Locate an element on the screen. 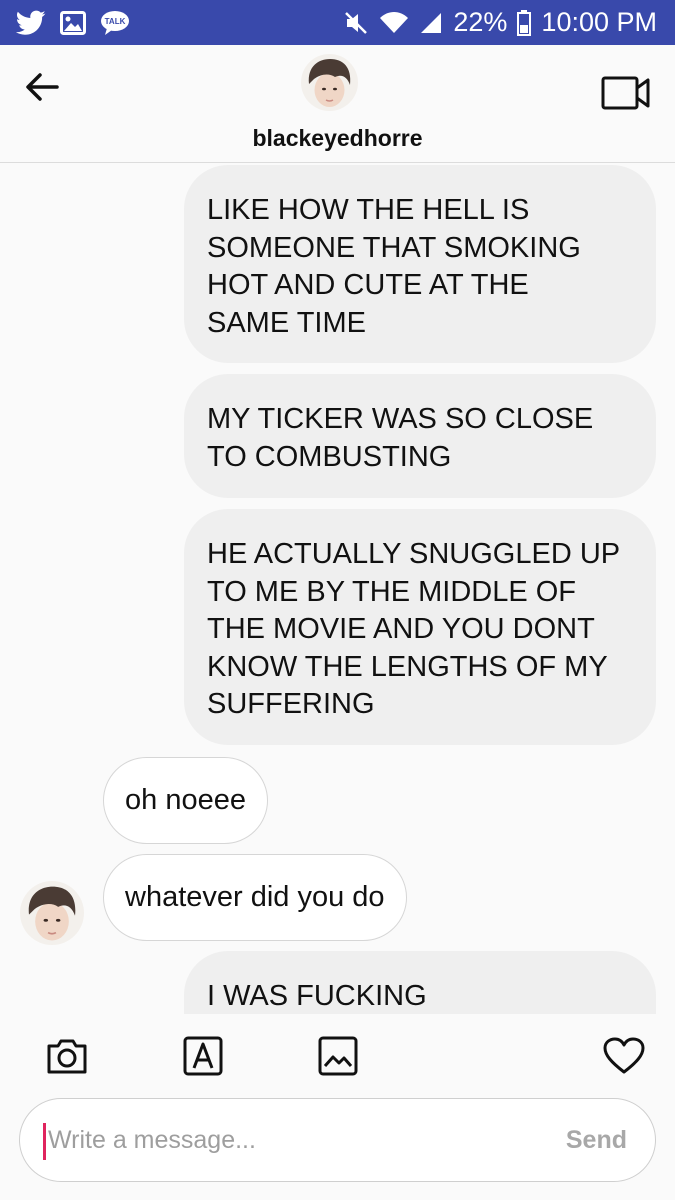 The height and width of the screenshot is (1200, 675). message-bubble-outgoing: I WAS FUCKING is located at coordinates (420, 982).